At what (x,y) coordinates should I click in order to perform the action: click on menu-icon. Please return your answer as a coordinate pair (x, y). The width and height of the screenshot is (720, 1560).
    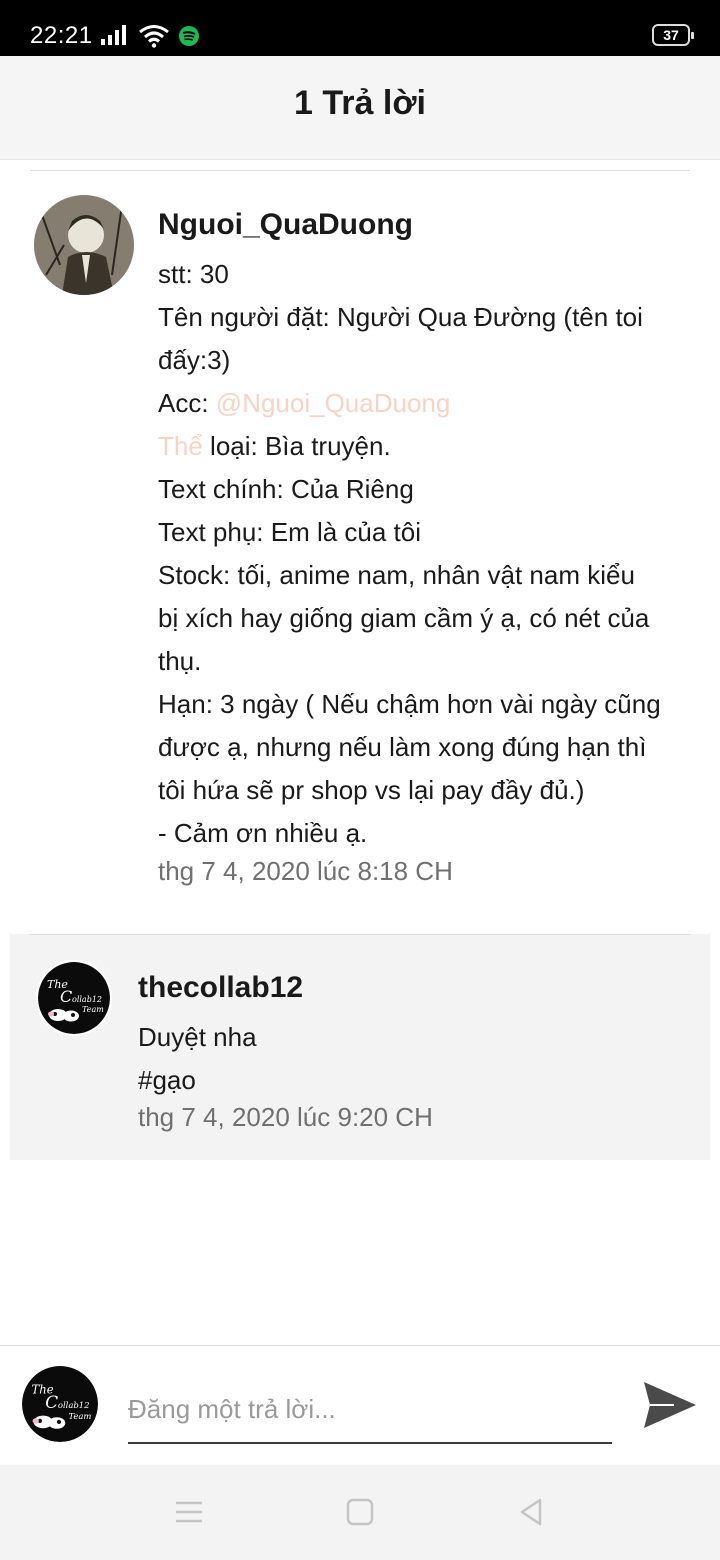
    Looking at the image, I should click on (189, 1512).